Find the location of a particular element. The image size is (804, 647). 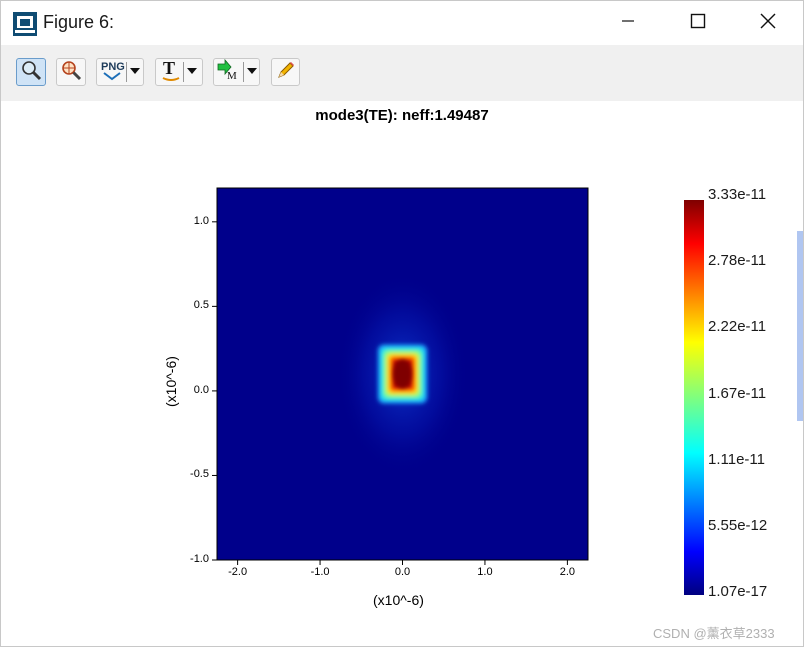

field-peak is located at coordinates (402, 374).